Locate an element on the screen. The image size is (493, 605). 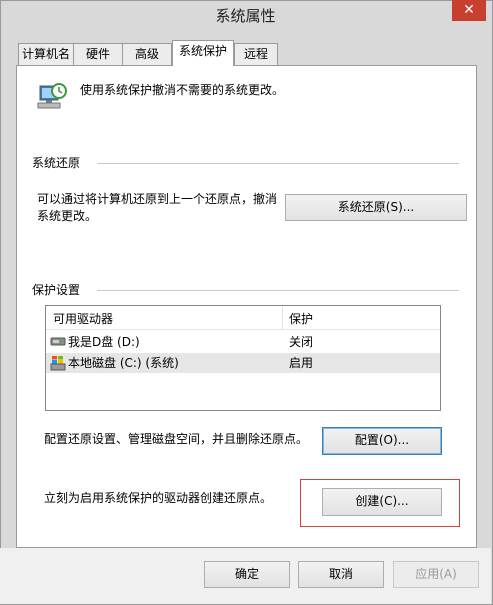
system-drive-icon is located at coordinates (58, 363).